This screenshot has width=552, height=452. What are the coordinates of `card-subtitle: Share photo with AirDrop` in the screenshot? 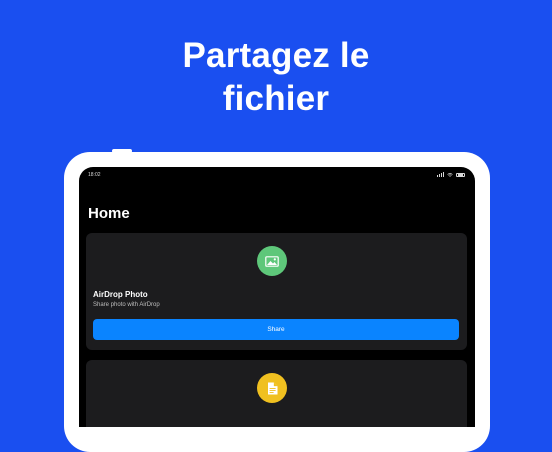 It's located at (126, 305).